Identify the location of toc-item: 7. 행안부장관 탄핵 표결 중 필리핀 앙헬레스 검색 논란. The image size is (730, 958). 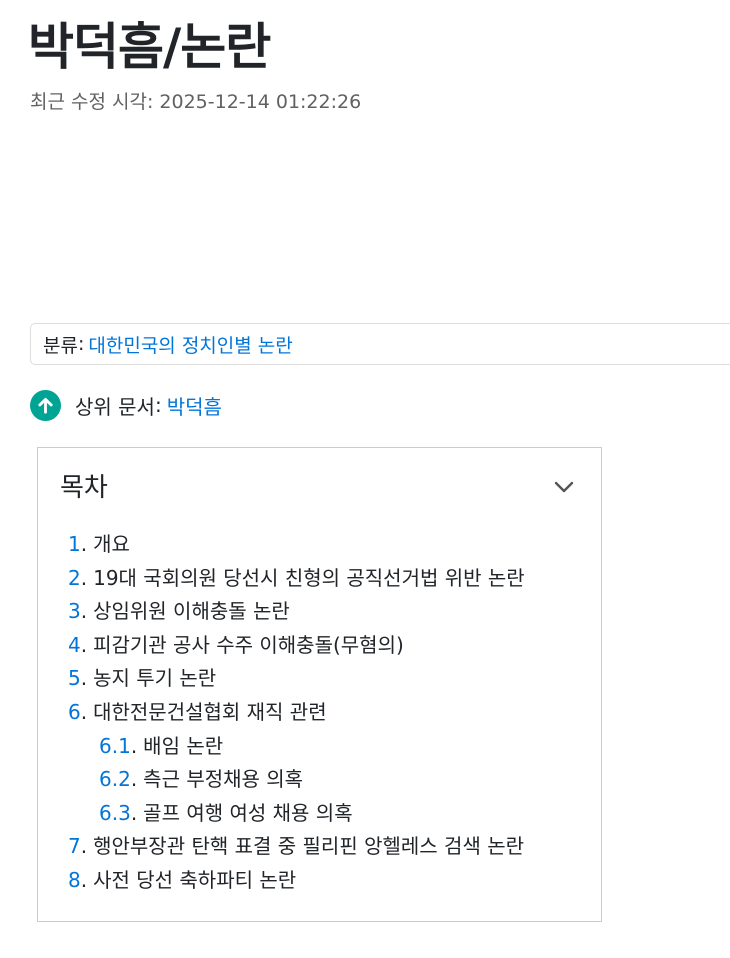
(296, 846).